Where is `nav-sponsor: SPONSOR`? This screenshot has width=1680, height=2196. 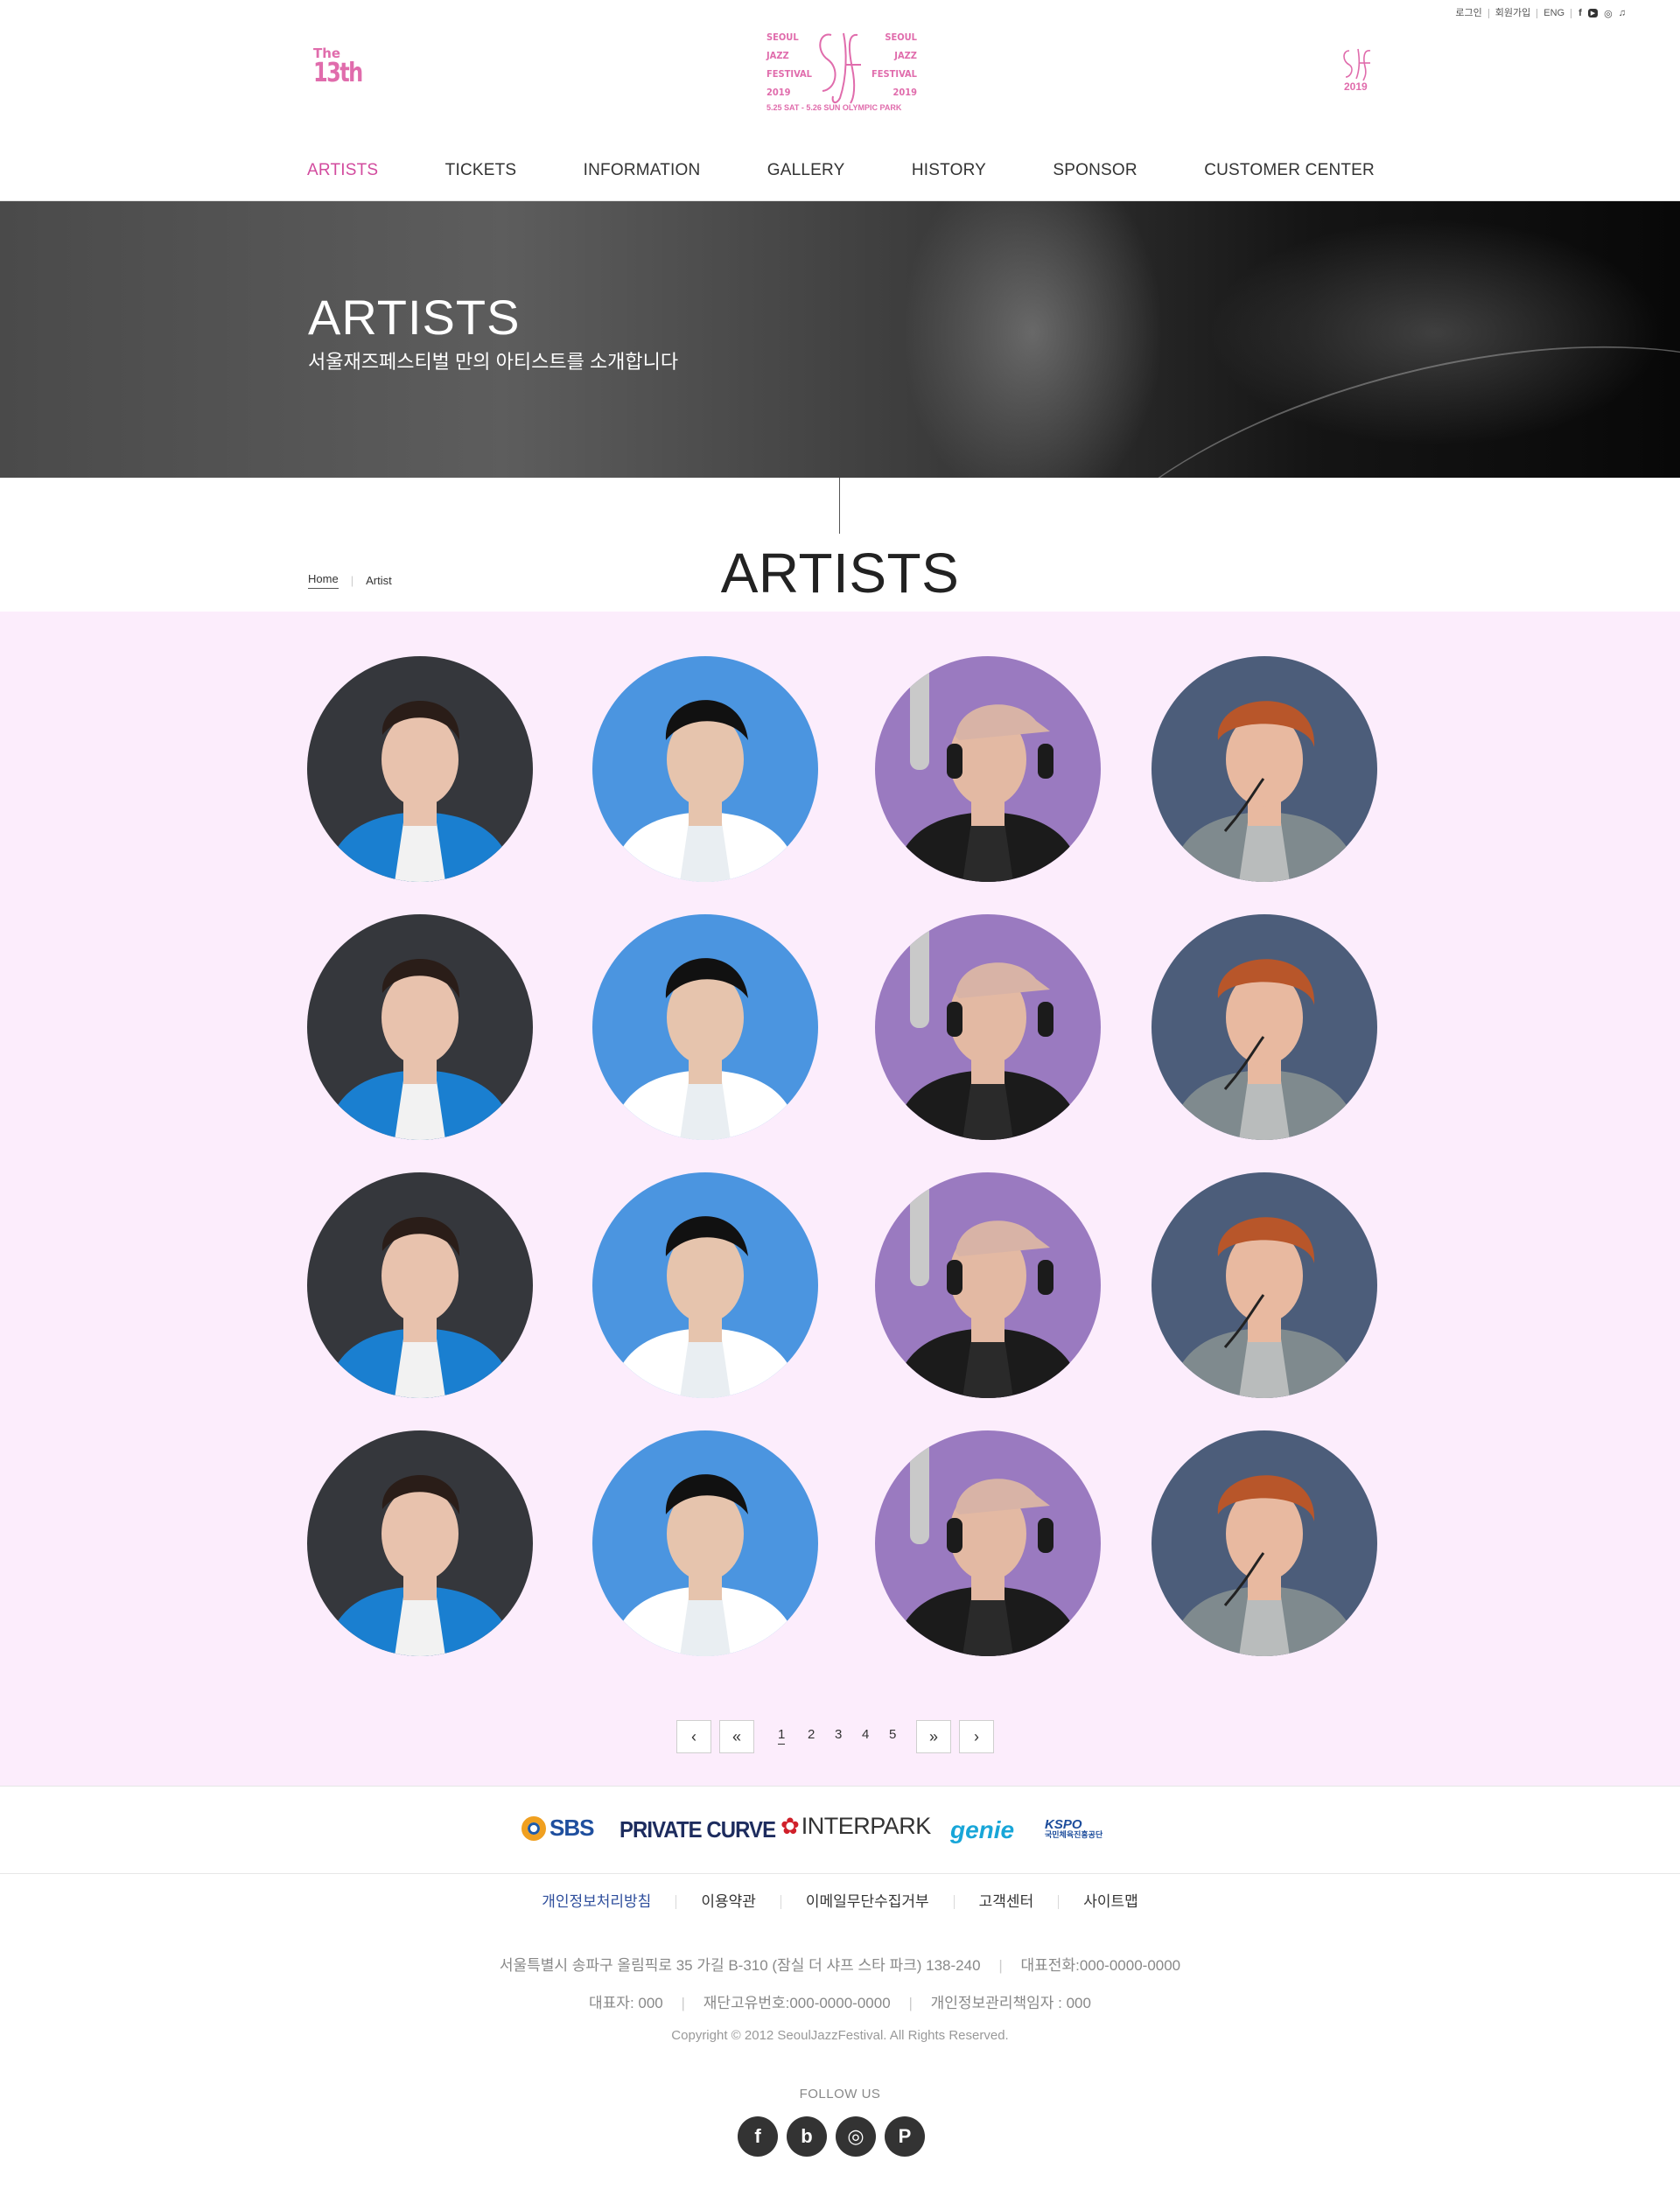 nav-sponsor: SPONSOR is located at coordinates (1095, 170).